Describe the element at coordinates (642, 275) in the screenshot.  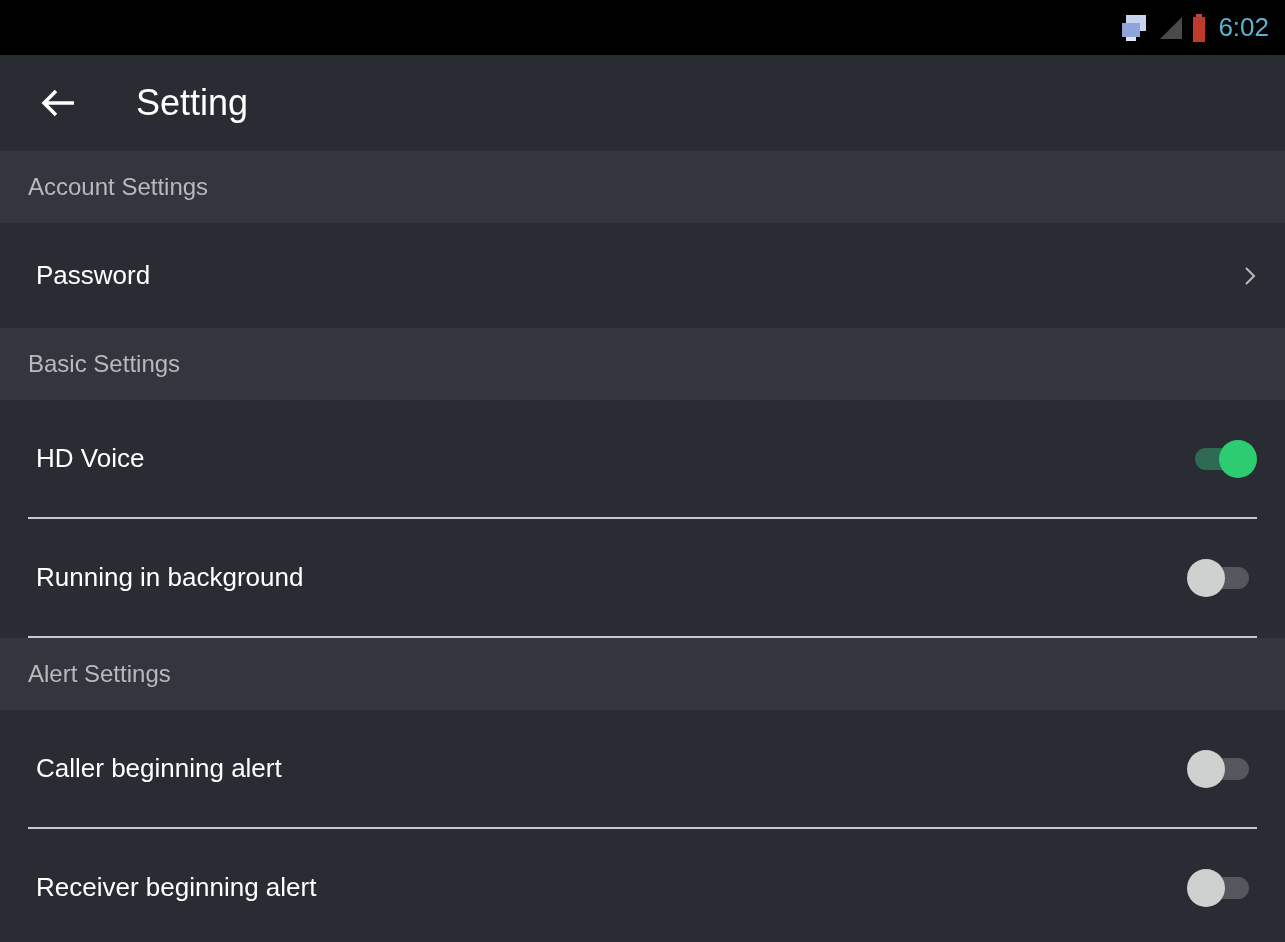
I see `settings-row: Password` at that location.